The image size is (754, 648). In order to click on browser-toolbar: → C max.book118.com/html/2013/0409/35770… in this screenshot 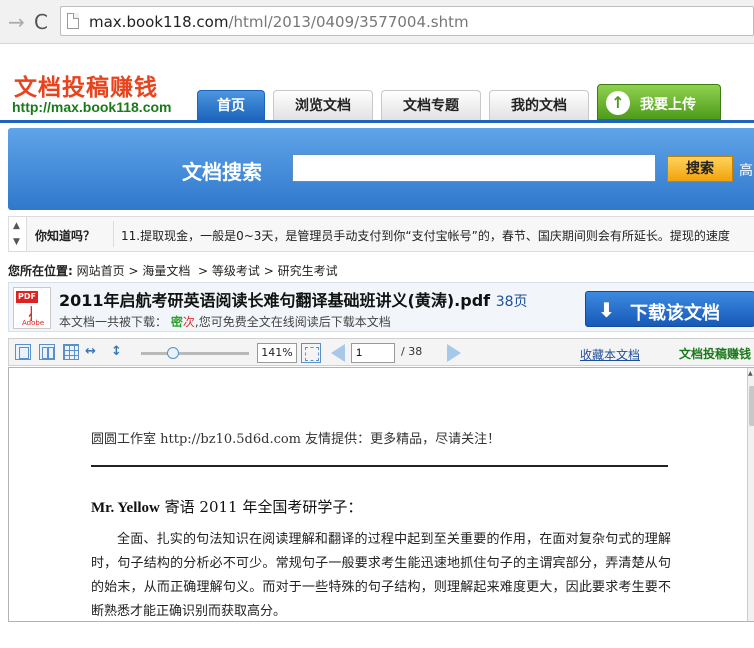, I will do `click(377, 22)`.